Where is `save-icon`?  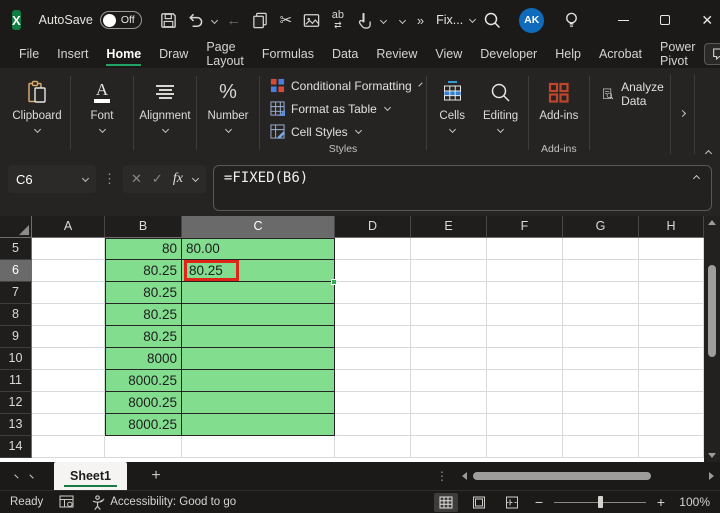 save-icon is located at coordinates (169, 20).